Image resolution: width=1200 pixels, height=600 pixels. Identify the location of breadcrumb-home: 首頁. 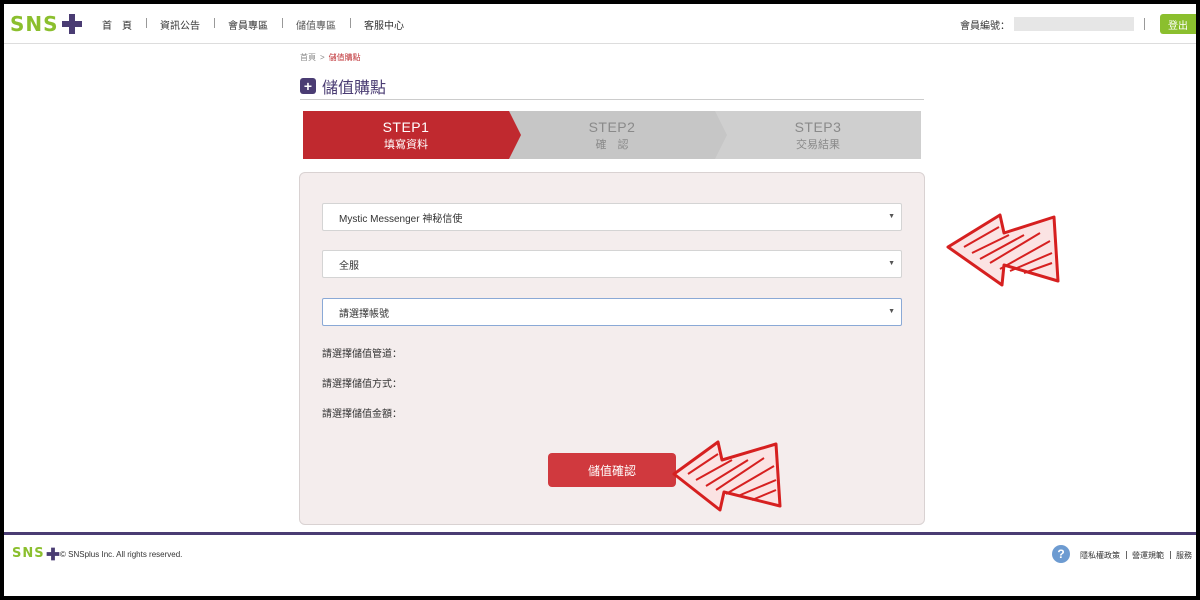
(308, 57).